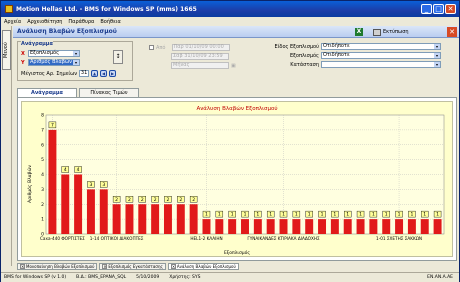 The width and height of the screenshot is (460, 282). Describe the element at coordinates (438, 9) in the screenshot. I see `maximize-button: □` at that location.